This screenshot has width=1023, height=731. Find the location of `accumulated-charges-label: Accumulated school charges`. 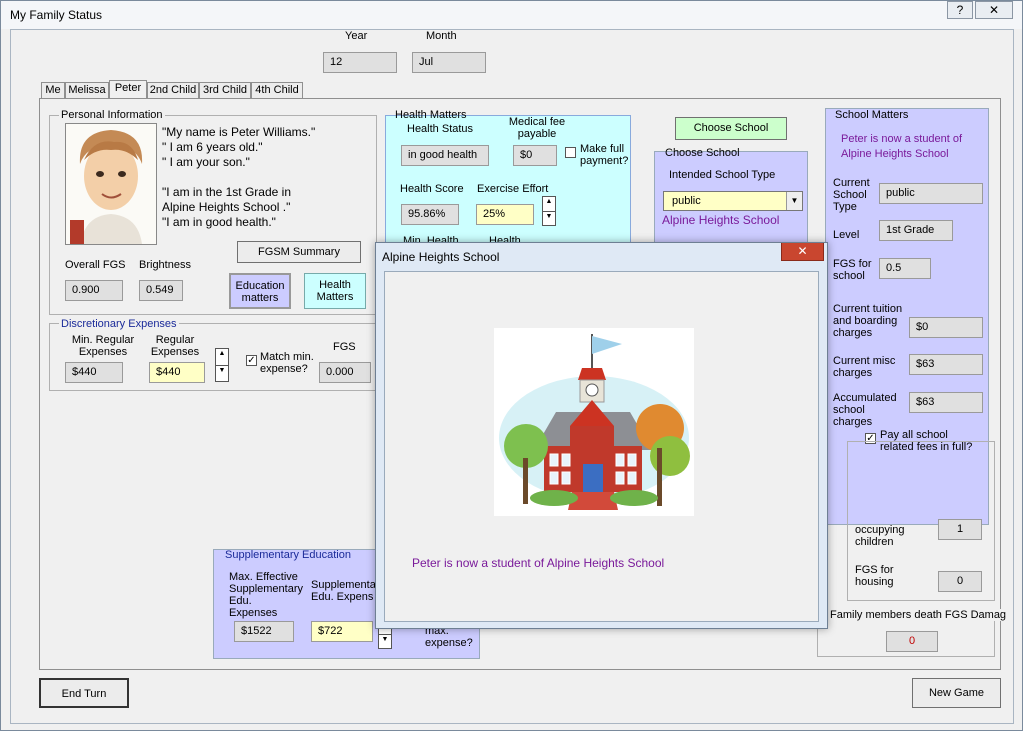

accumulated-charges-label: Accumulated school charges is located at coordinates (865, 410).